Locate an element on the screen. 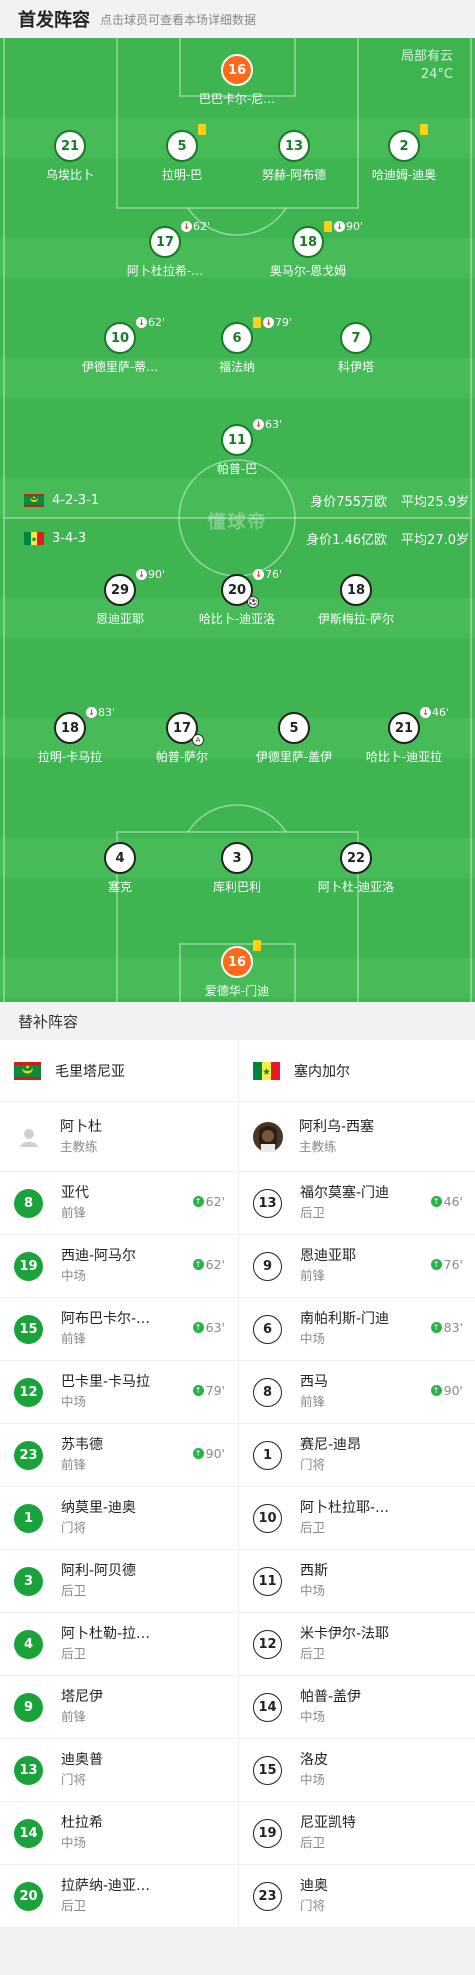  player-number-badge: 21 is located at coordinates (404, 728).